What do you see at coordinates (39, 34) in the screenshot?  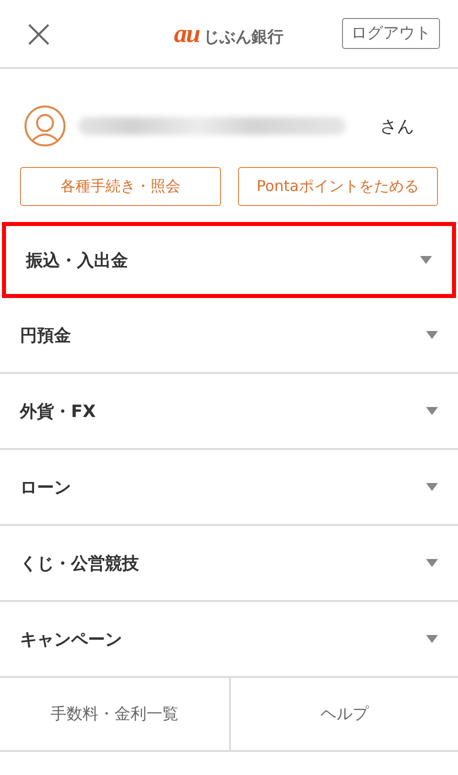 I see `close-button: ×` at bounding box center [39, 34].